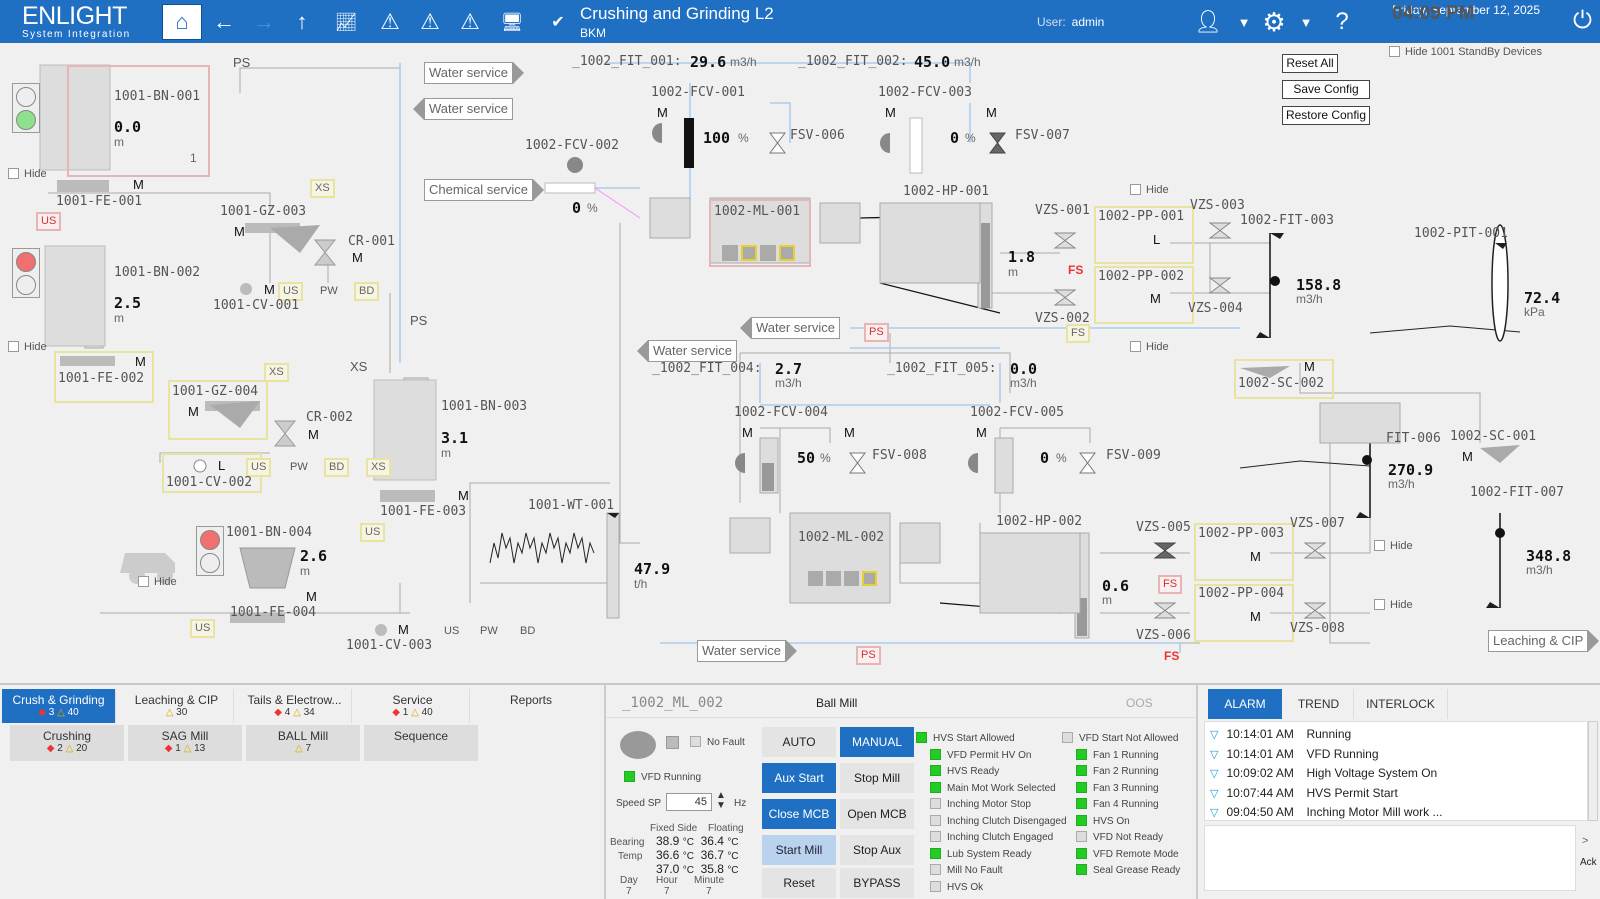 This screenshot has width=1600, height=899. What do you see at coordinates (877, 814) in the screenshot?
I see `open-mcb-button: Open MCB` at bounding box center [877, 814].